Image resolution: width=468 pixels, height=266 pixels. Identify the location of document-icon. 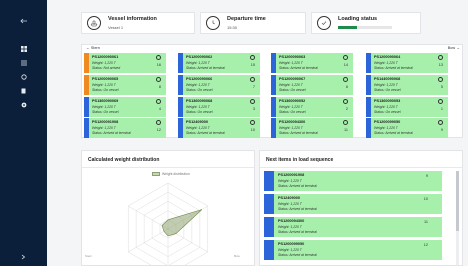
(23, 91).